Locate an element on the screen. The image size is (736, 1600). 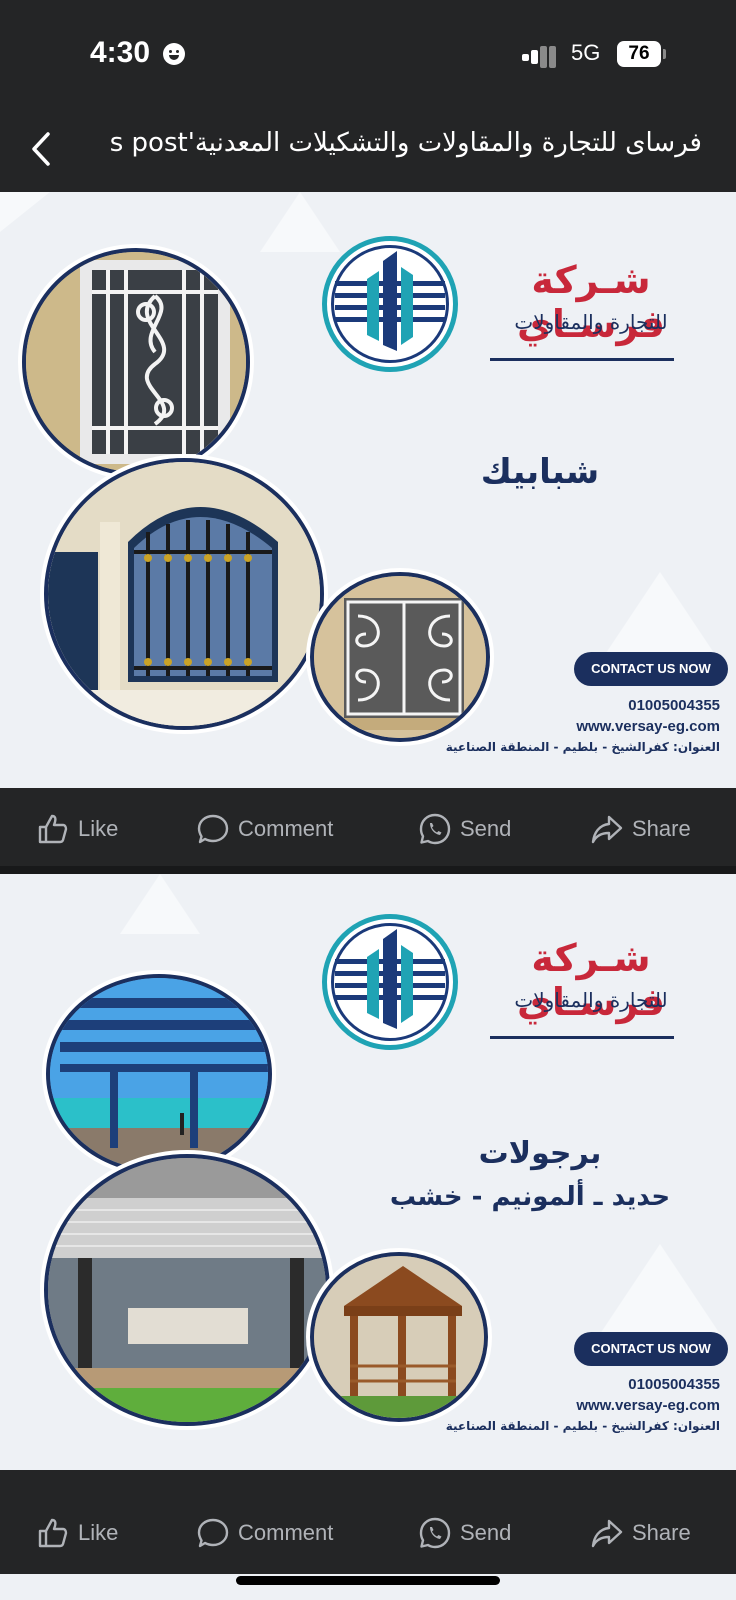
headline: شبابيك is located at coordinates (540, 472).